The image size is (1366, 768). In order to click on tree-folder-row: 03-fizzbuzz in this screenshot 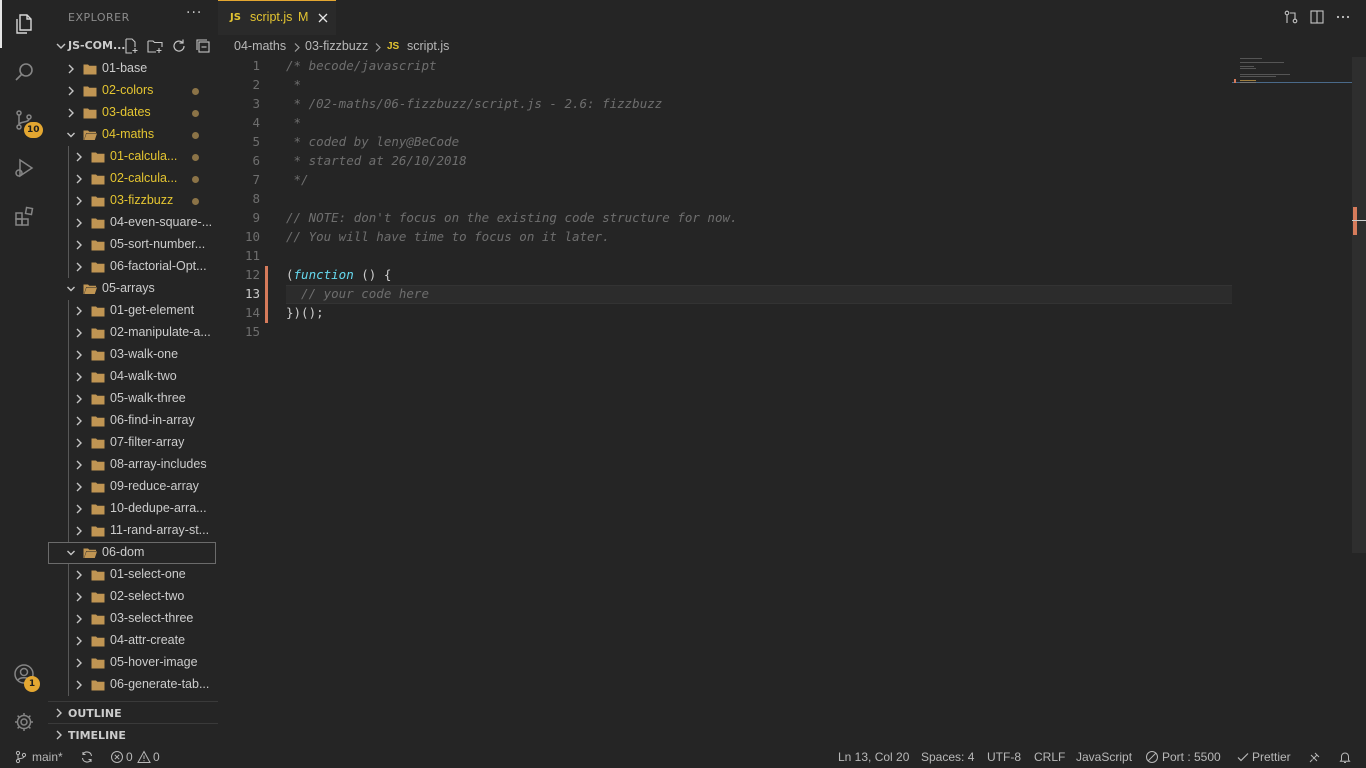, I will do `click(132, 201)`.